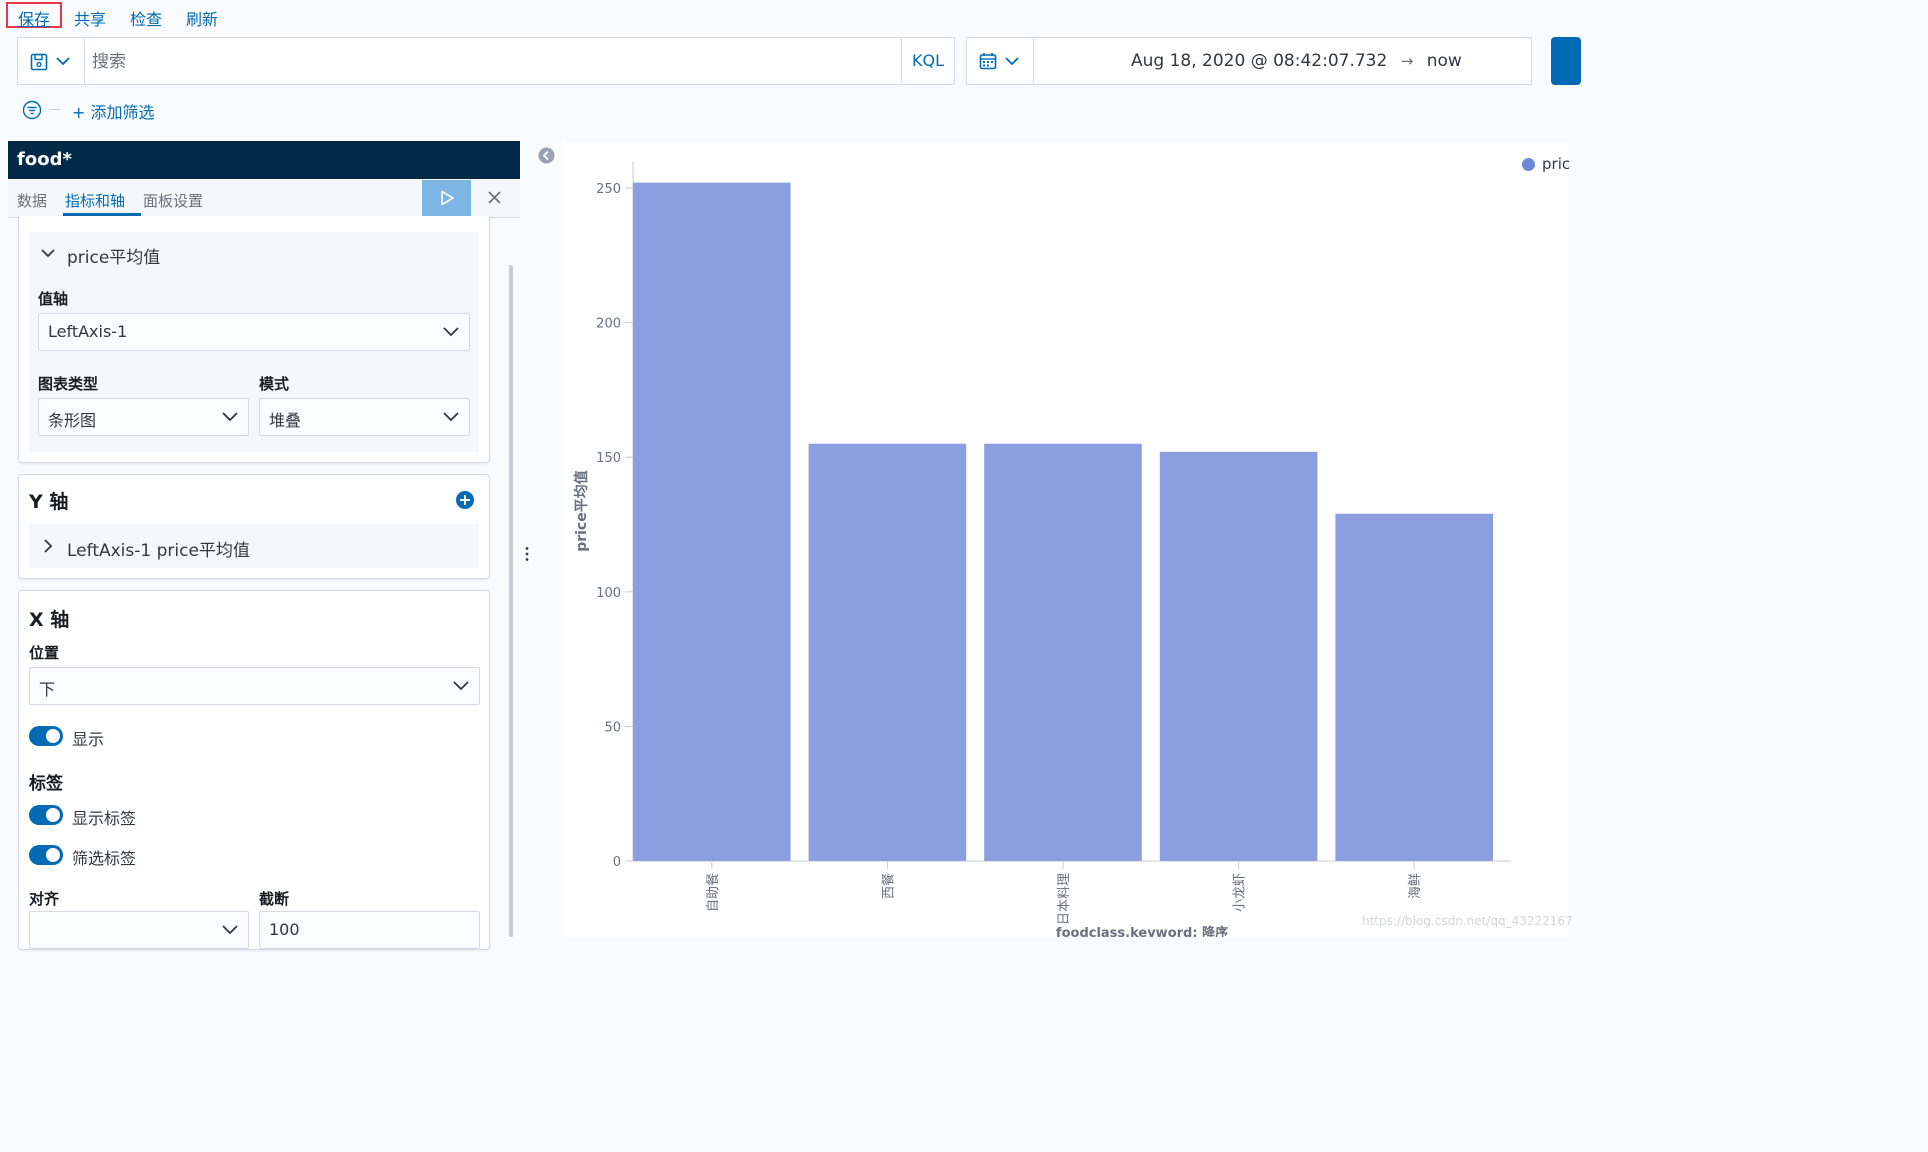 The height and width of the screenshot is (1152, 1928). Describe the element at coordinates (46, 736) in the screenshot. I see `show-axis-toggle` at that location.